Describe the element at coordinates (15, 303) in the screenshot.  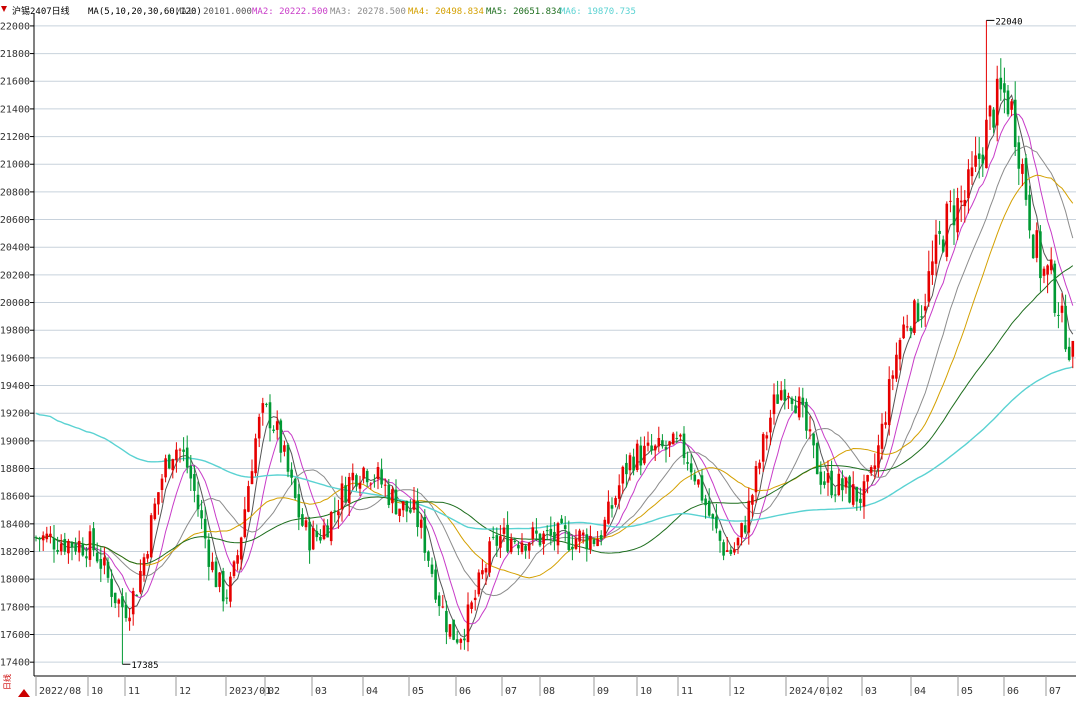
I see `y-tick-label: 20000` at that location.